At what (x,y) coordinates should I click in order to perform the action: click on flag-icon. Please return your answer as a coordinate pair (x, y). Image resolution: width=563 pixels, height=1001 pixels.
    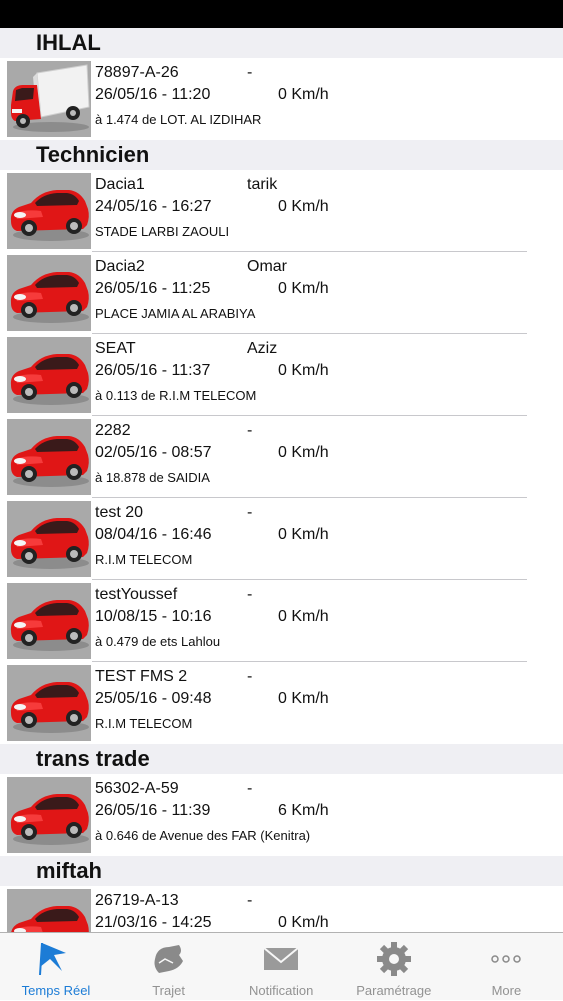
    Looking at the image, I should click on (56, 959).